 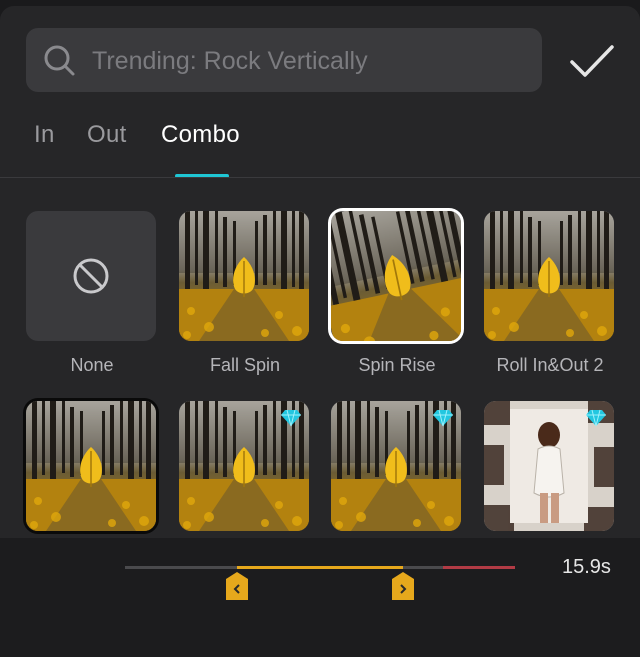 What do you see at coordinates (396, 276) in the screenshot?
I see `animation-thumbnail-selected` at bounding box center [396, 276].